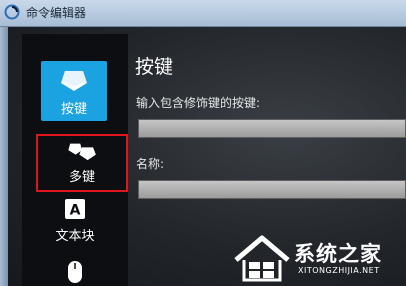 The height and width of the screenshot is (286, 406). I want to click on watermark: 系统之家 XITONGZHIJIA.NET, so click(318, 259).